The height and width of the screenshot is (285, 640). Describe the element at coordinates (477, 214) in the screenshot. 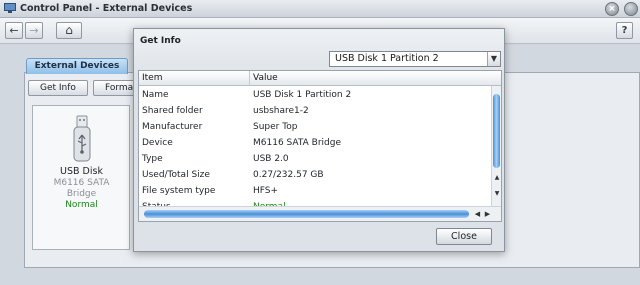

I see `scroll-left-icon: ◀` at that location.